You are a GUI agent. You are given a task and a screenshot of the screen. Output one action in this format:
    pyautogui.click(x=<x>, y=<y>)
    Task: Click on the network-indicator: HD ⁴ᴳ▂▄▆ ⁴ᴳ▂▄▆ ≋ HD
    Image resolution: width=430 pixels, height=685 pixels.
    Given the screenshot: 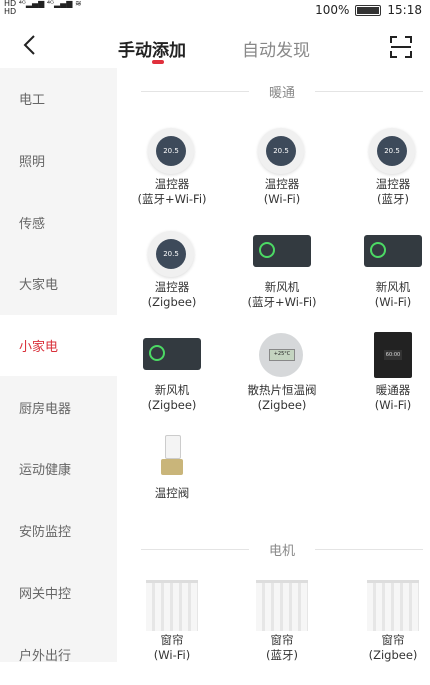 What is the action you would take?
    pyautogui.click(x=43, y=8)
    